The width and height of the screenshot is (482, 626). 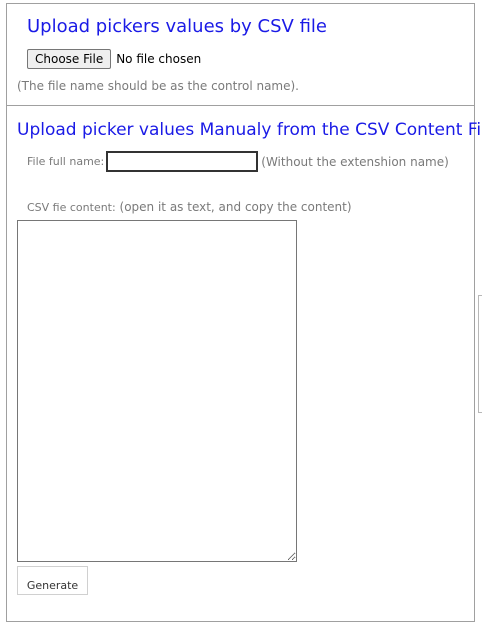 What do you see at coordinates (66, 161) in the screenshot?
I see `file-name-label: File full name:` at bounding box center [66, 161].